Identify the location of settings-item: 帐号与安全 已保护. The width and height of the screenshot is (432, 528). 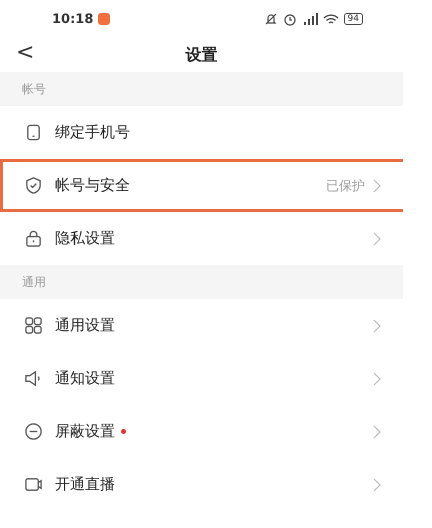
(201, 185).